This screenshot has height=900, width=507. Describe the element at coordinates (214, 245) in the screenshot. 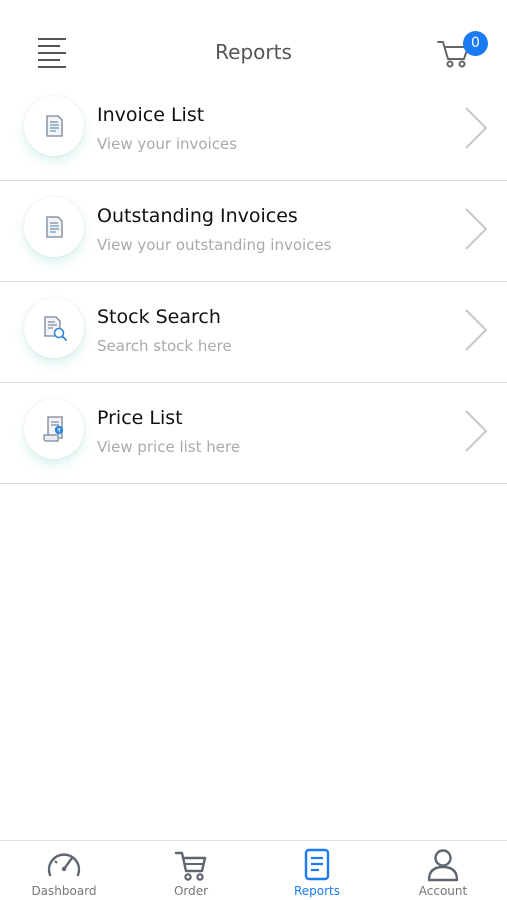

I see `report-subtitle: View your outstanding invoices` at that location.